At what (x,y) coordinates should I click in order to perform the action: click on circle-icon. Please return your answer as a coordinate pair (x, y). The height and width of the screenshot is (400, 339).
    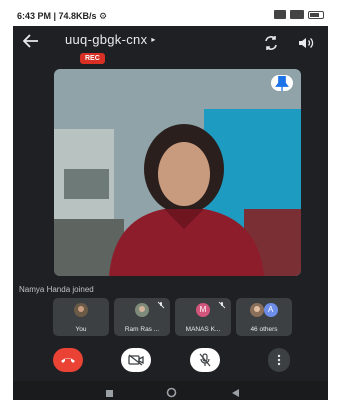
    Looking at the image, I should click on (171, 392).